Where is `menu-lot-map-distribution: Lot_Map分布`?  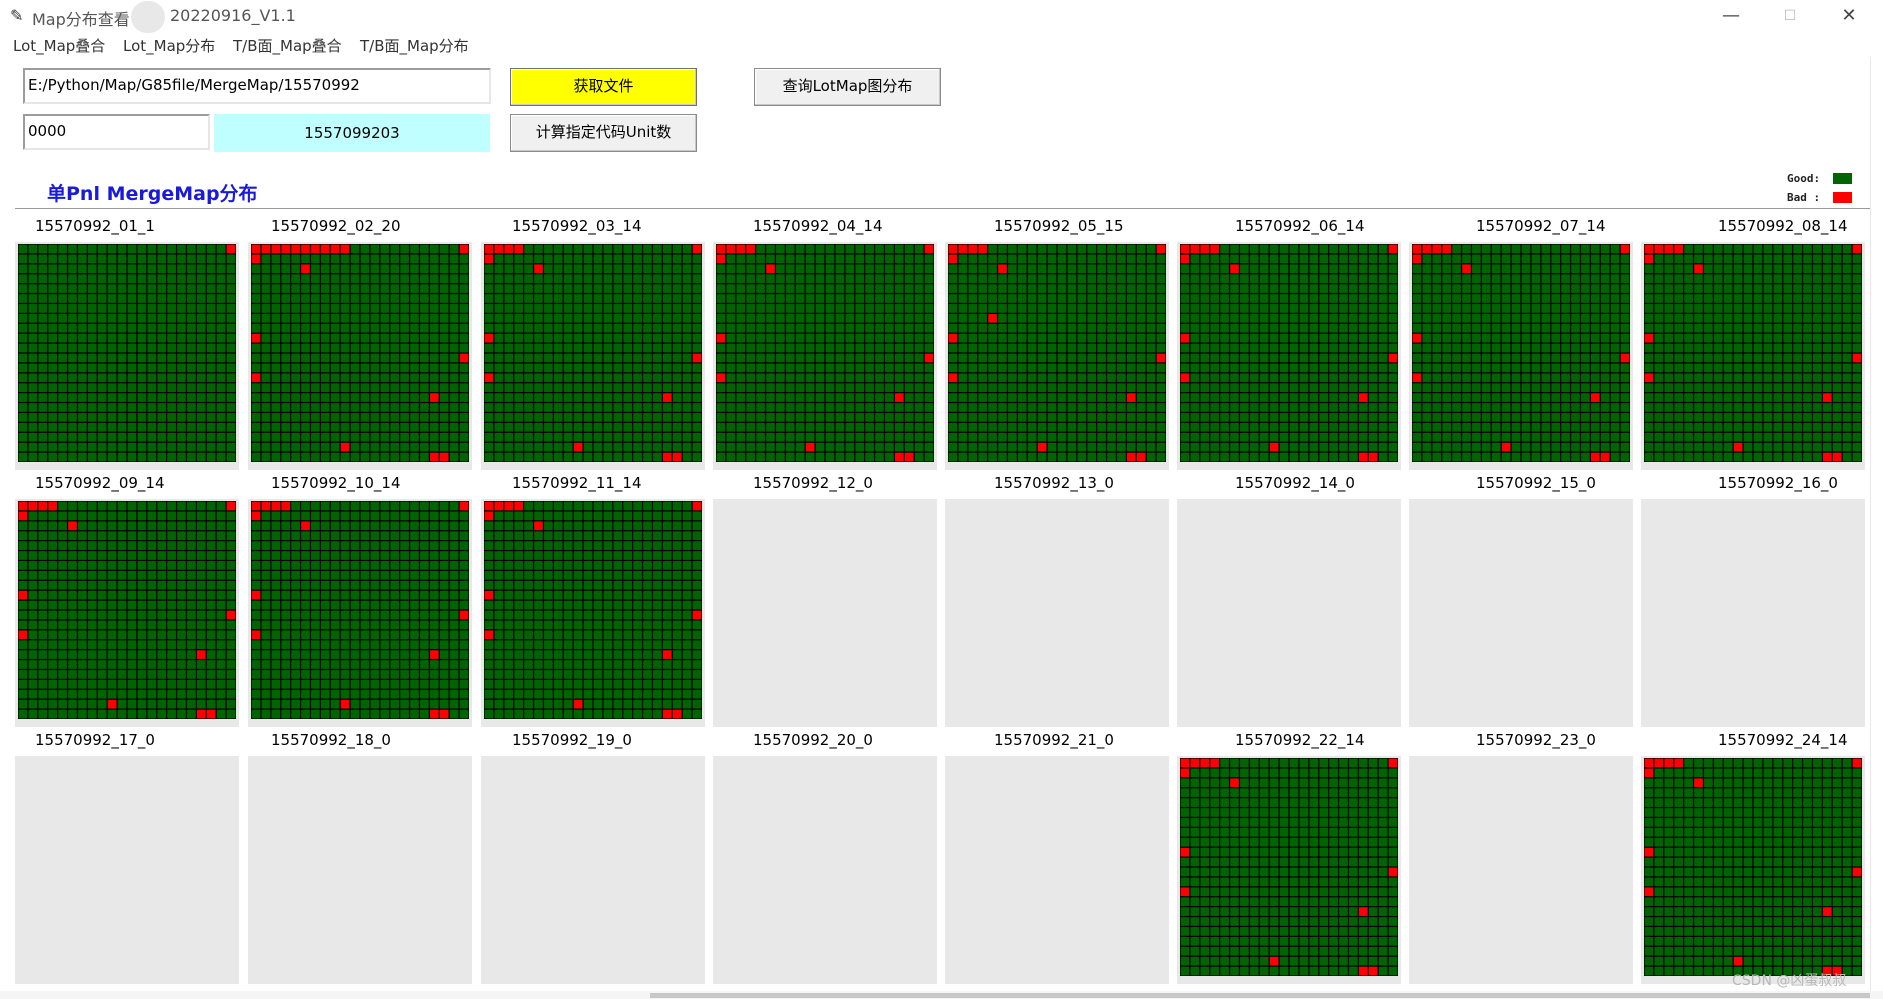 menu-lot-map-distribution: Lot_Map分布 is located at coordinates (169, 45).